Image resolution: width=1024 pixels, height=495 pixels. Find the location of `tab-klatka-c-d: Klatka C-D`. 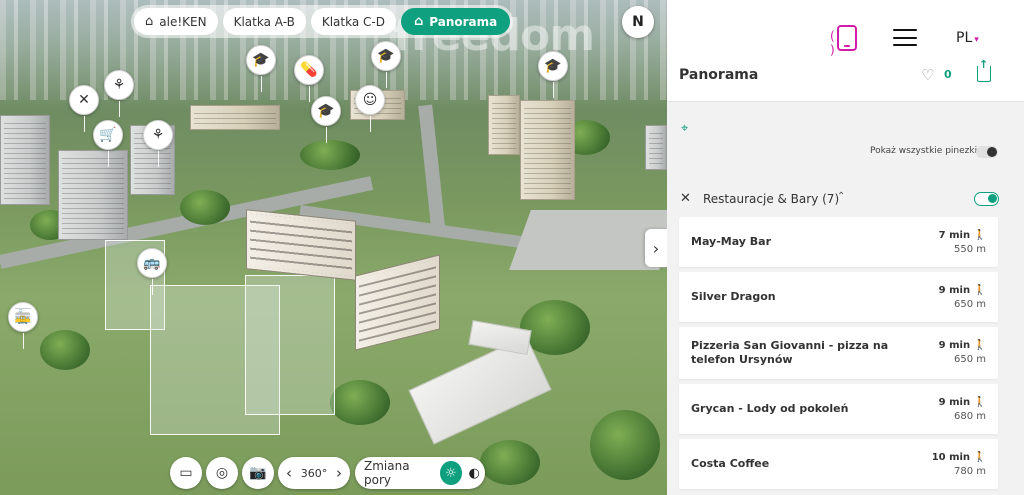

tab-klatka-c-d: Klatka C-D is located at coordinates (353, 21).